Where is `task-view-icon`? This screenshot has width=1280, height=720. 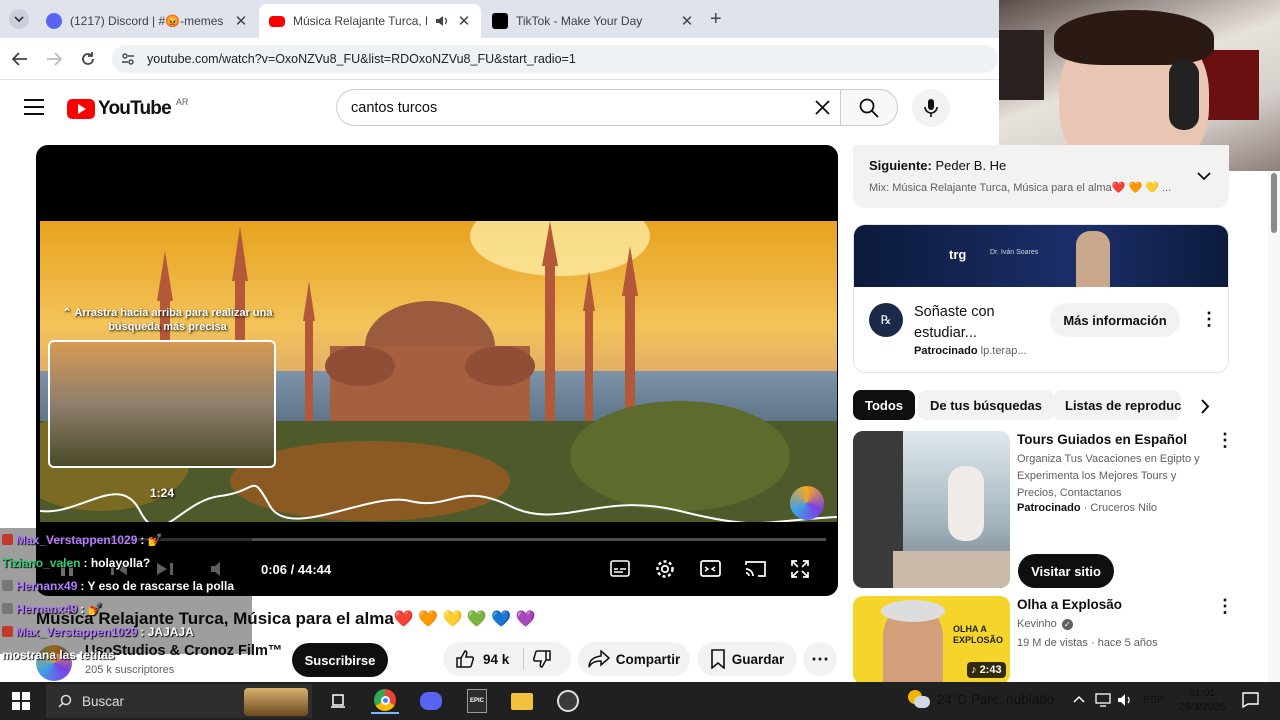 task-view-icon is located at coordinates (338, 701).